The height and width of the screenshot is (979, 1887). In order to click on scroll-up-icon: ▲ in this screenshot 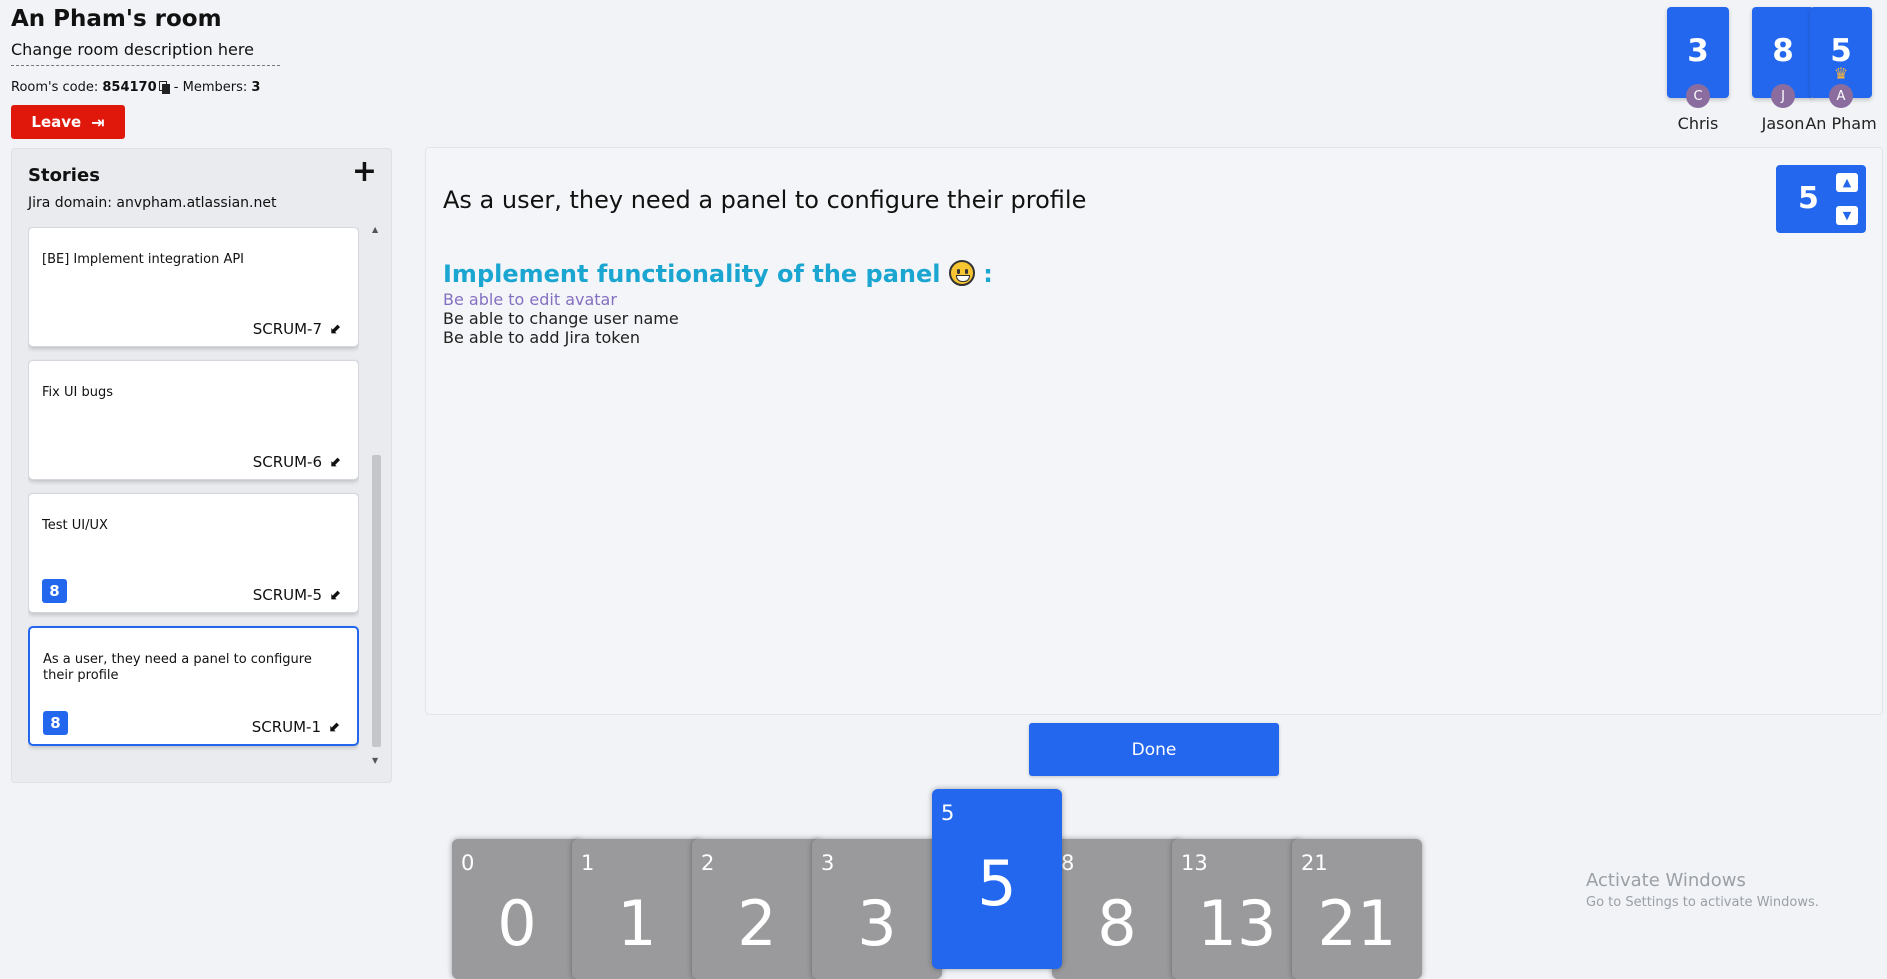, I will do `click(375, 229)`.